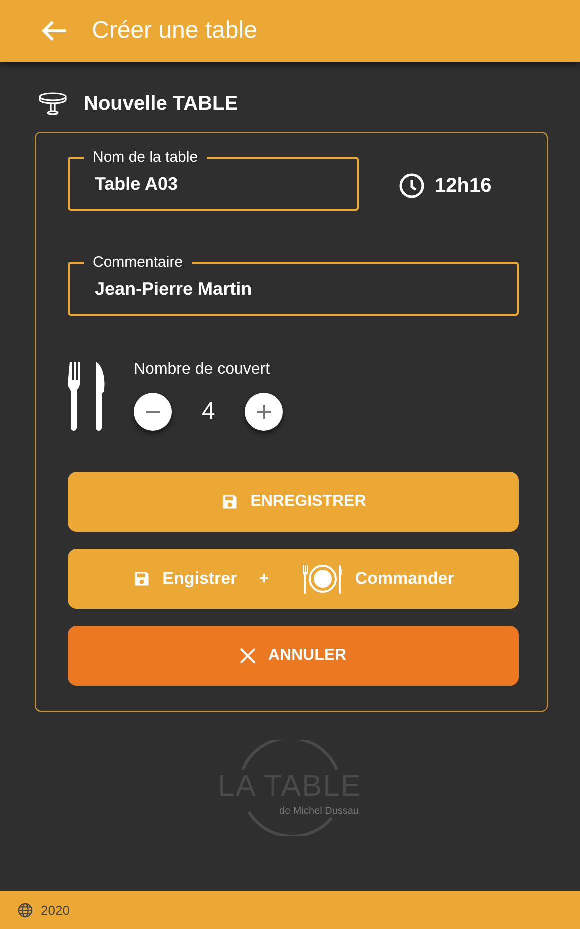 Image resolution: width=580 pixels, height=929 pixels. I want to click on decrement-button, so click(153, 412).